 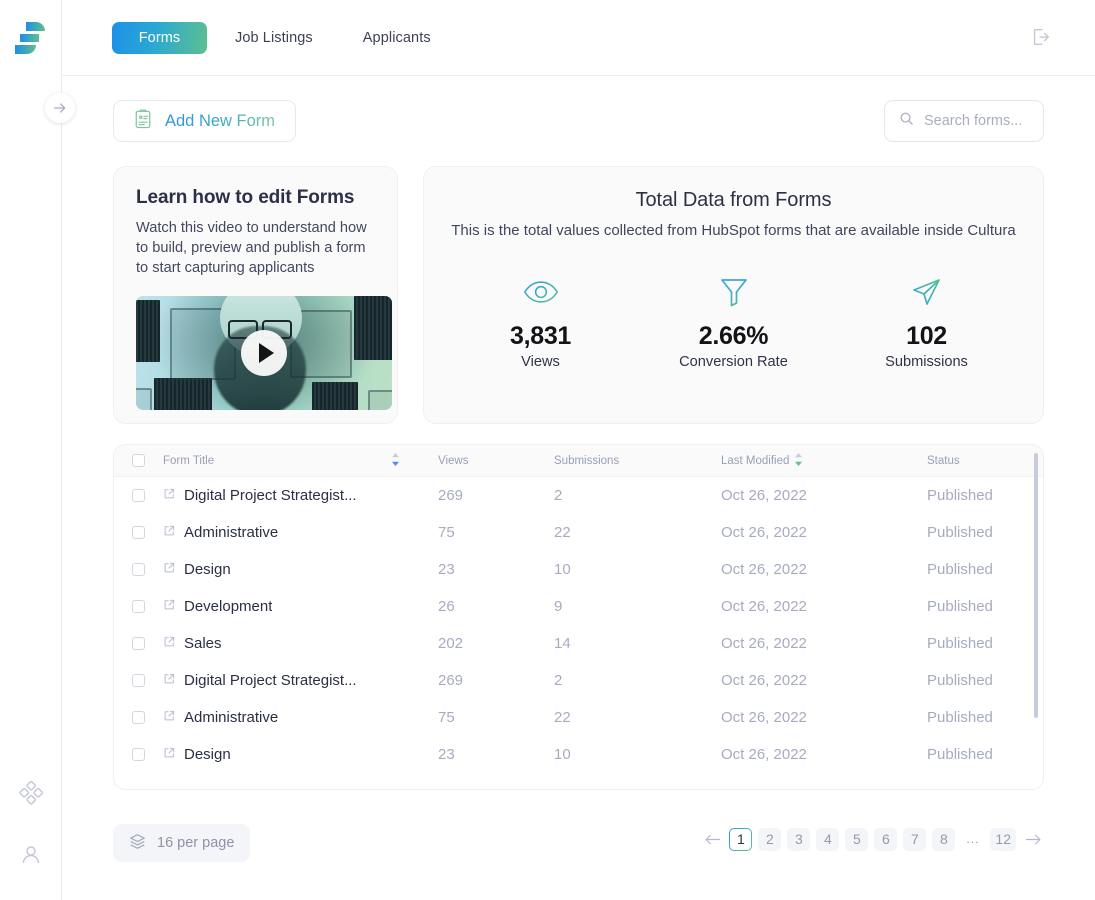 I want to click on sort-icon-last-modified, so click(x=798, y=460).